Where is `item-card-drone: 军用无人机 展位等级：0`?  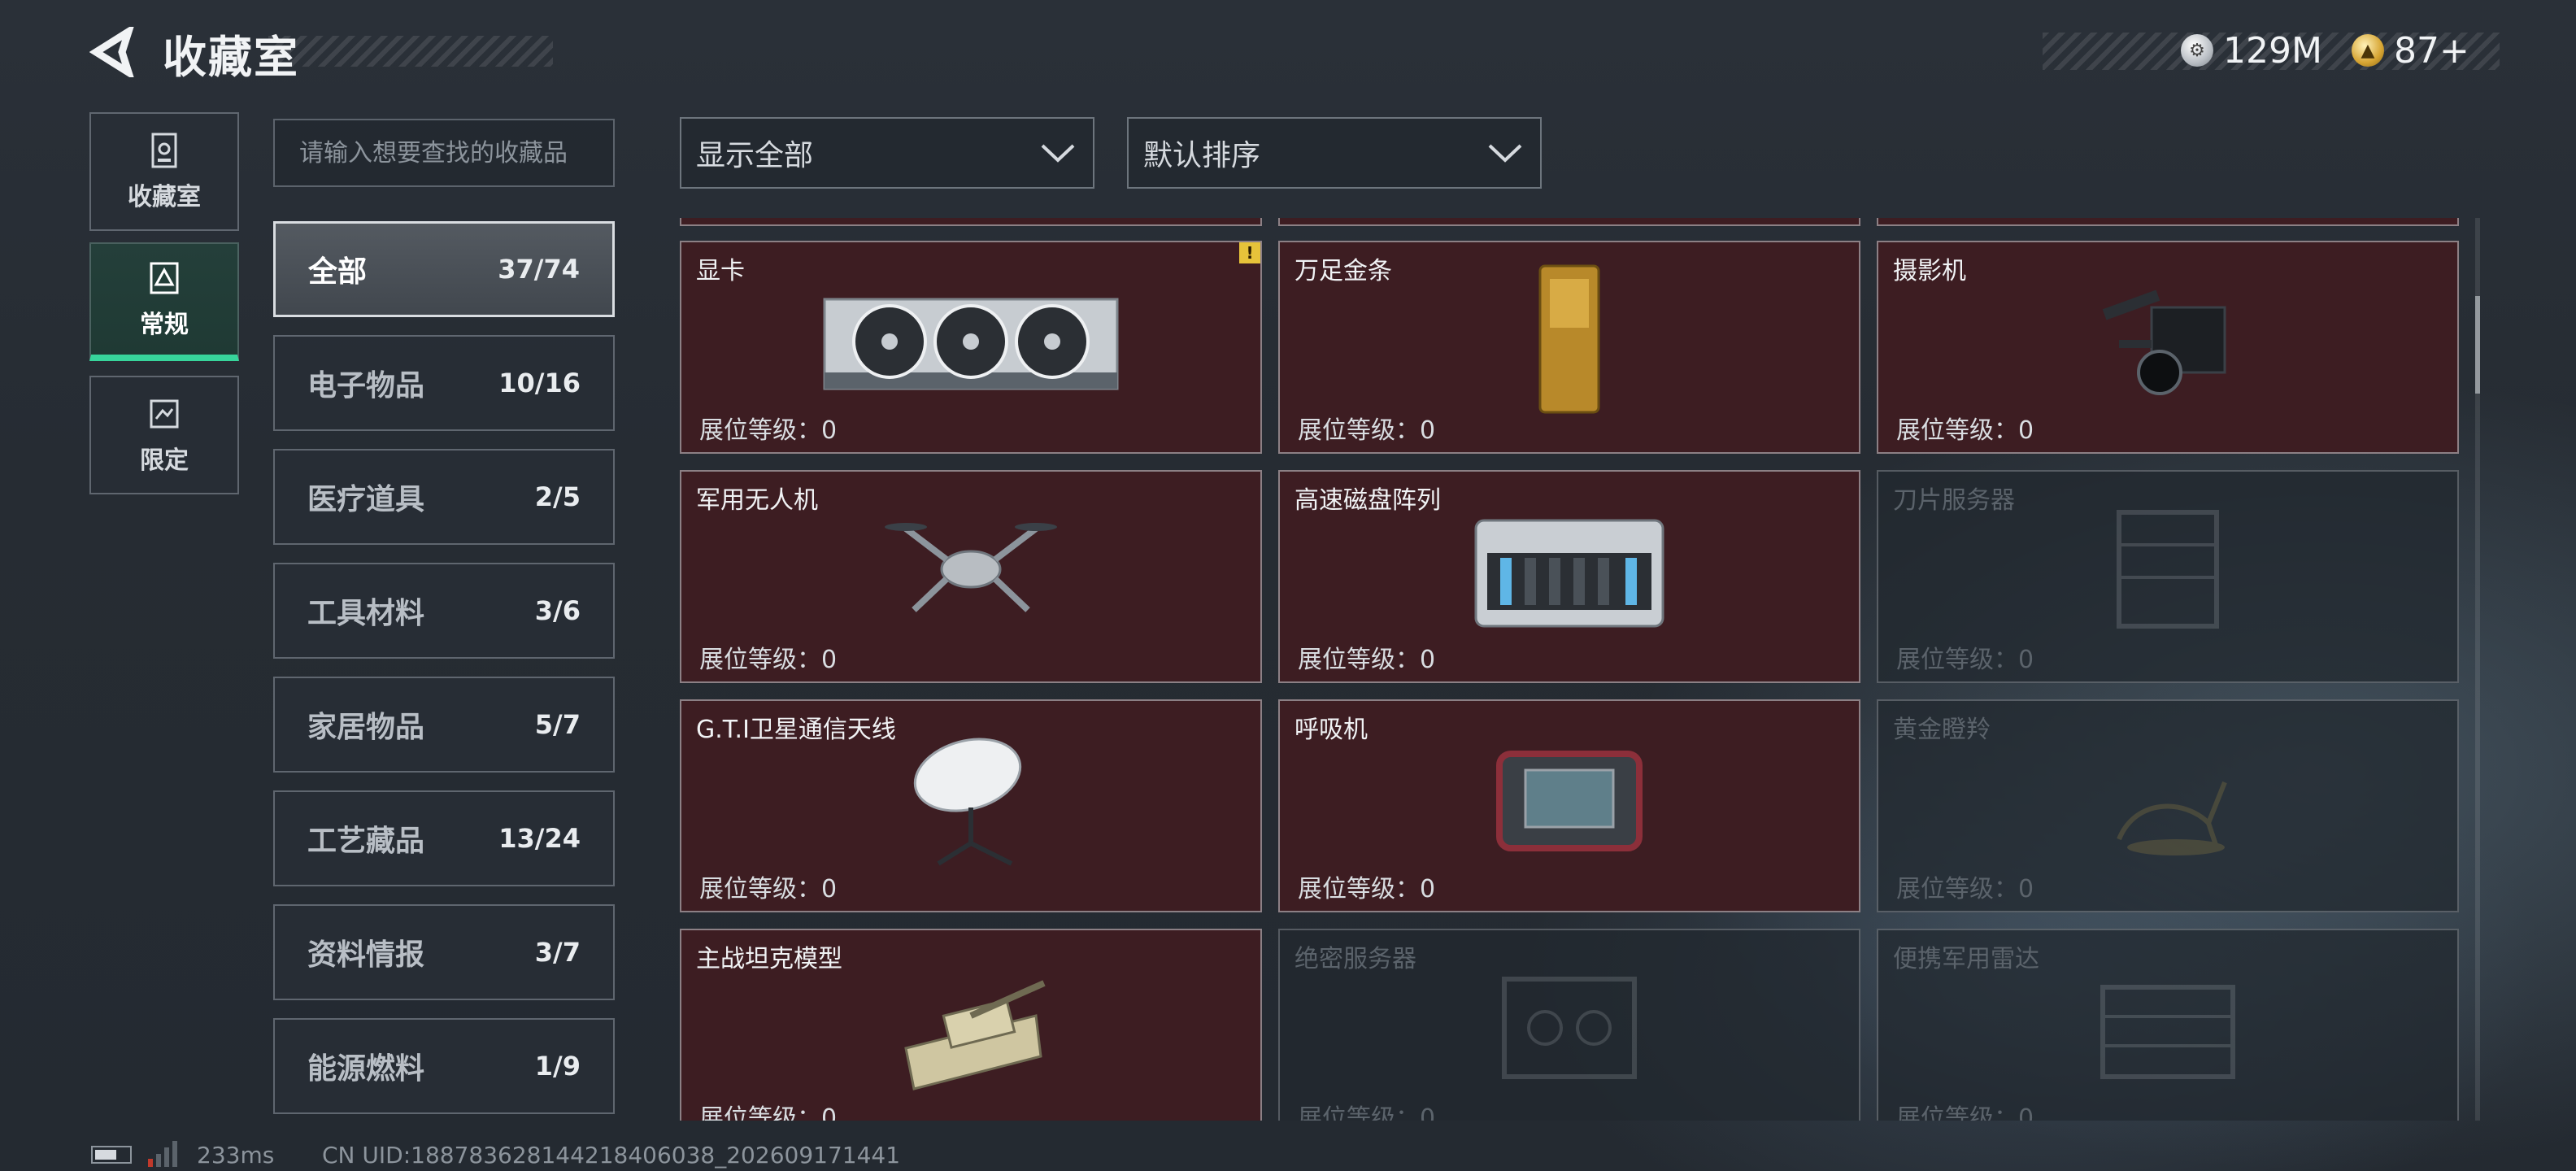
item-card-drone: 军用无人机 展位等级：0 is located at coordinates (971, 576).